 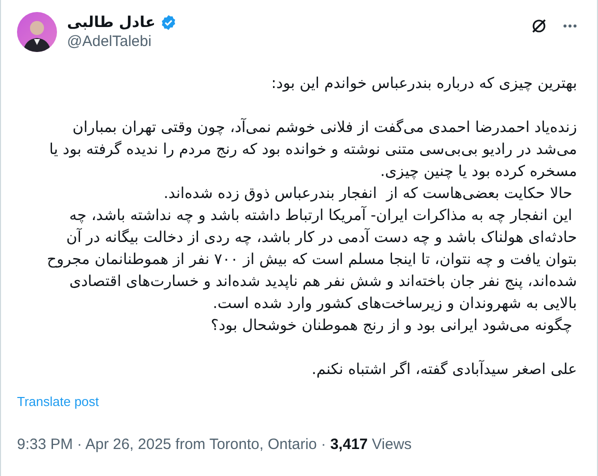 What do you see at coordinates (539, 26) in the screenshot?
I see `slashed-circle-icon` at bounding box center [539, 26].